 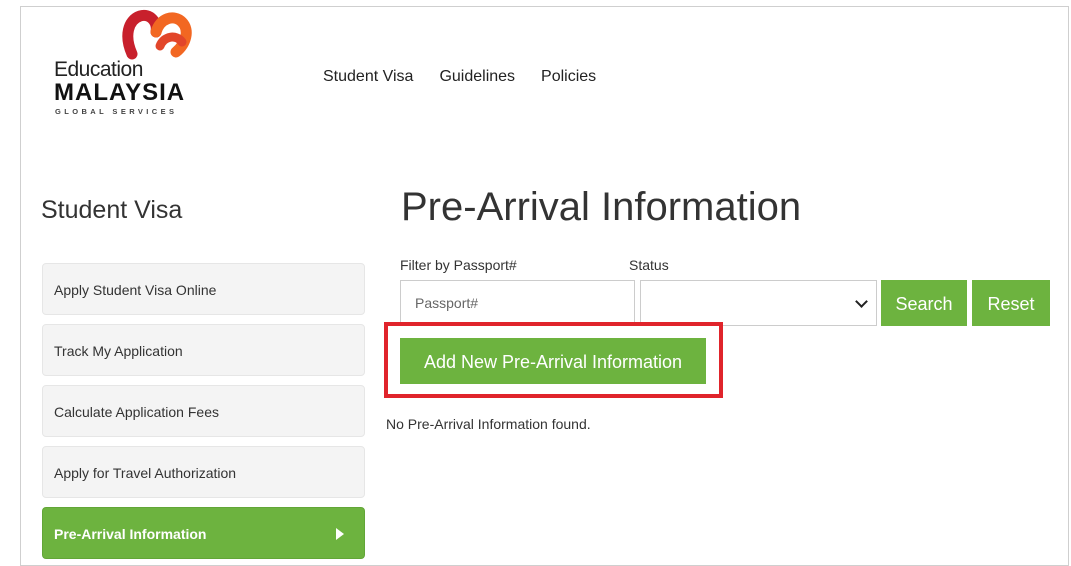 What do you see at coordinates (517, 303) in the screenshot?
I see `passport-filter-input` at bounding box center [517, 303].